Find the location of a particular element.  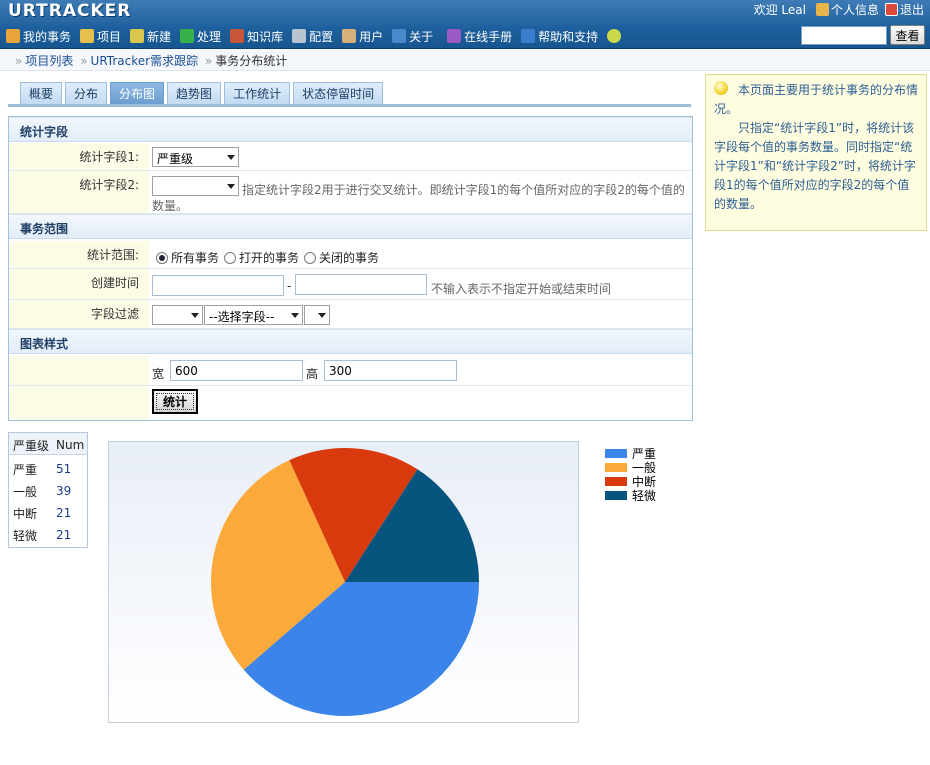

gear-icon is located at coordinates (299, 36).